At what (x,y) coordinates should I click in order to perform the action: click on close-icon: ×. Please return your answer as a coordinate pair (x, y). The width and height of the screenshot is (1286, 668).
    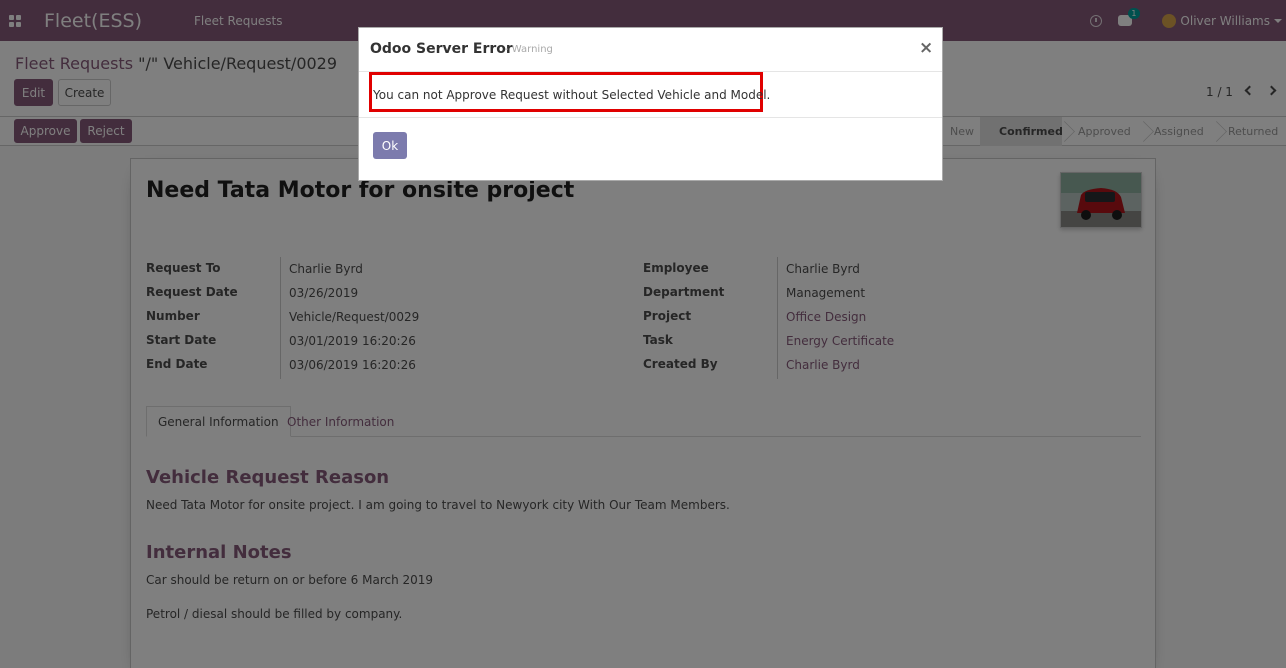
    Looking at the image, I should click on (926, 48).